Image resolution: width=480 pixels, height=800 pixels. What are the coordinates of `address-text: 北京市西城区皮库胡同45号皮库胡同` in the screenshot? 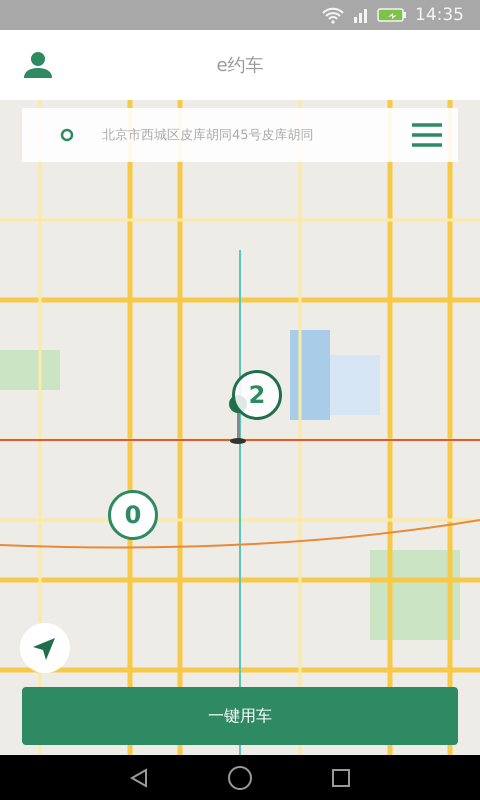 It's located at (208, 135).